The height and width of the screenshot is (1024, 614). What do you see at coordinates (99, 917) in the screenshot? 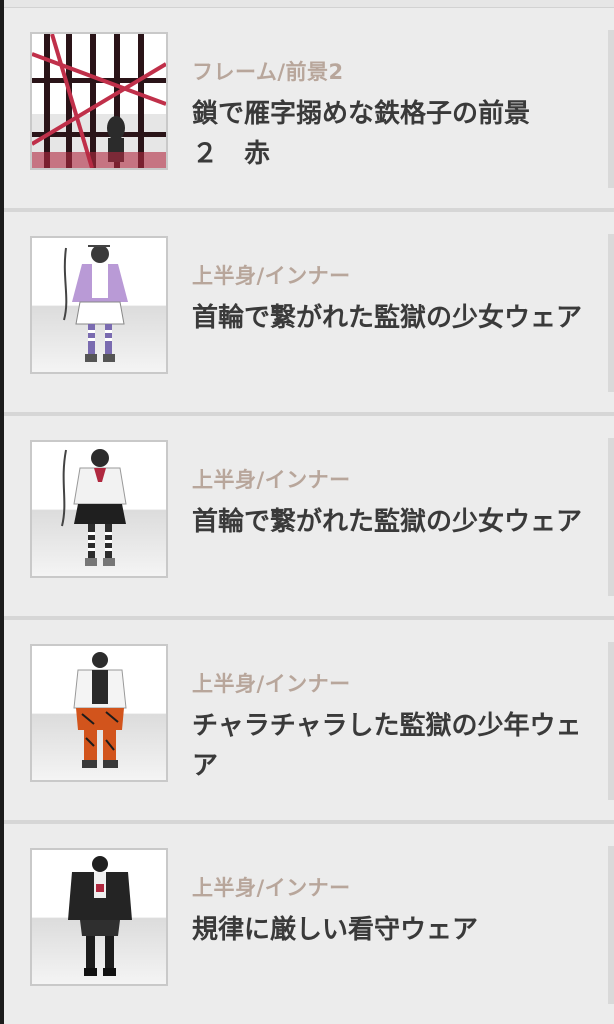
I see `prison-guard-outfit-icon` at bounding box center [99, 917].